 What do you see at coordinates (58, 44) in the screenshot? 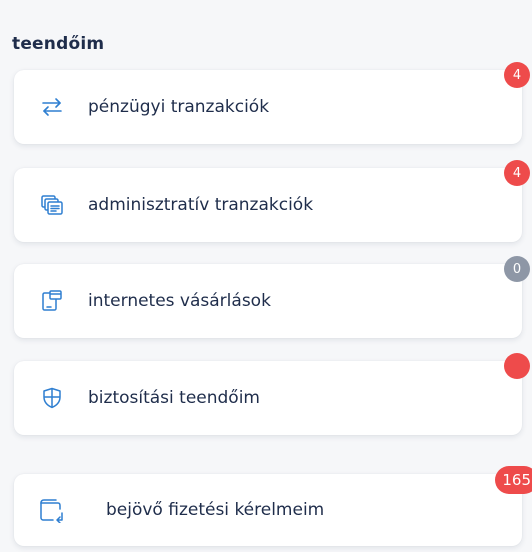
I see `section-title: teendőim` at bounding box center [58, 44].